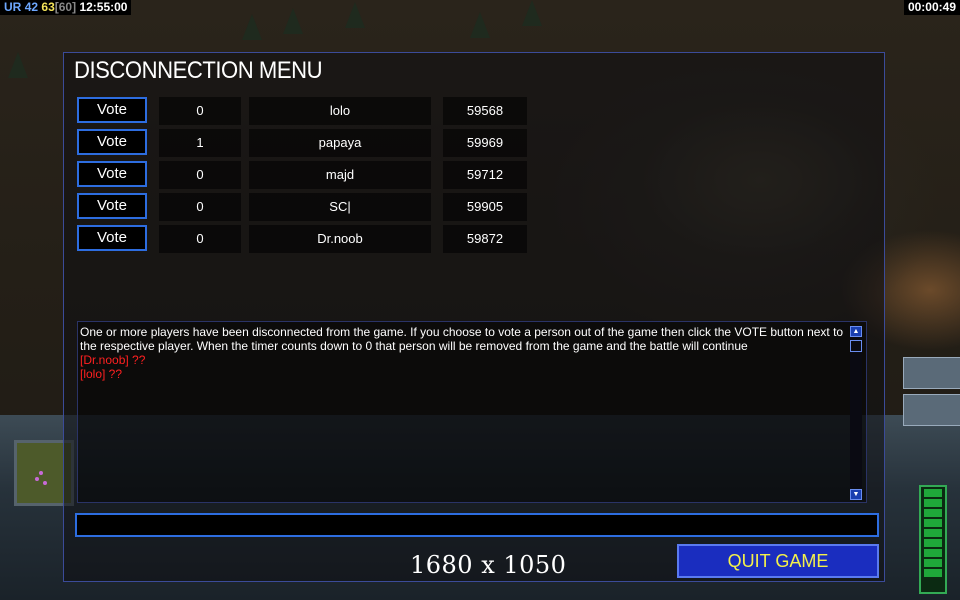 The height and width of the screenshot is (600, 960). I want to click on fps-value: 63, so click(48, 7).